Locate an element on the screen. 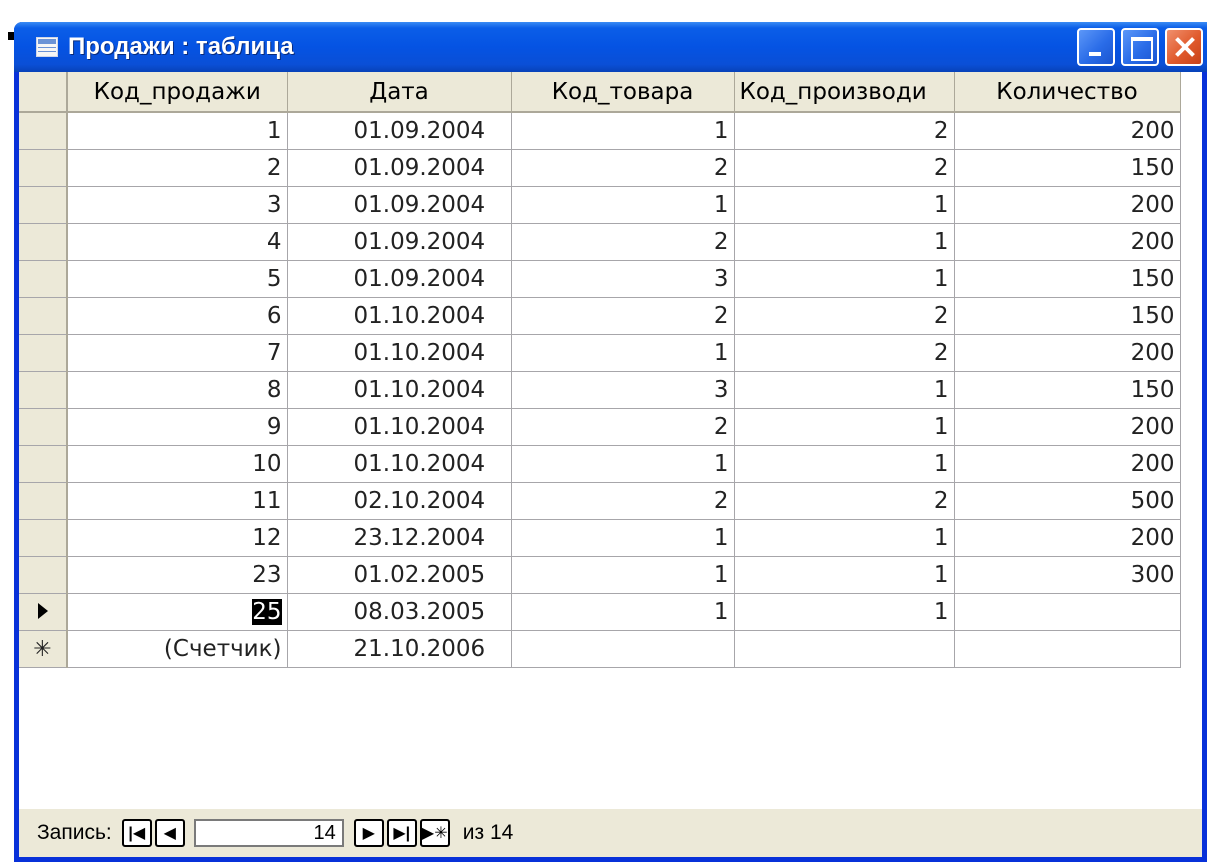 The image size is (1207, 862). table-row: 2 01.09.2004 2 2 150 is located at coordinates (600, 168).